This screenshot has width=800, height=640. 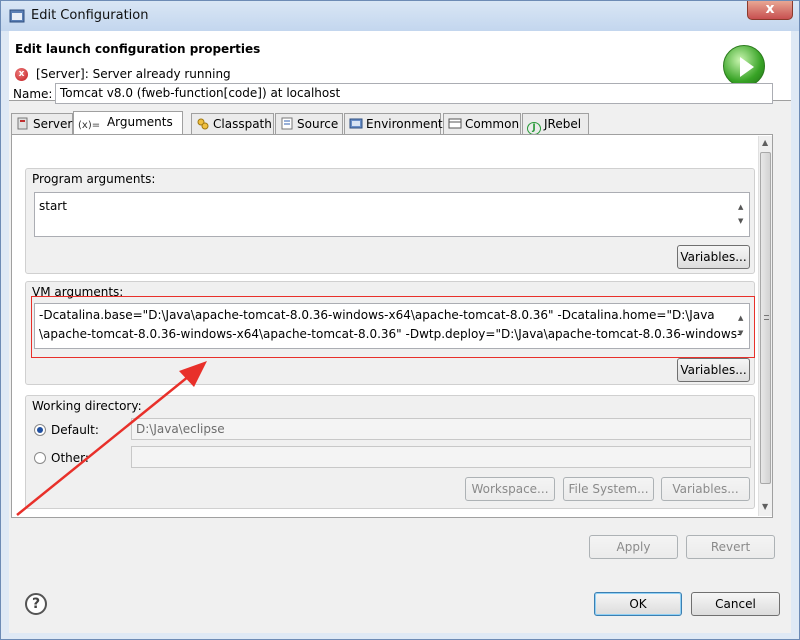 I want to click on tab-common-label: Common, so click(x=492, y=124).